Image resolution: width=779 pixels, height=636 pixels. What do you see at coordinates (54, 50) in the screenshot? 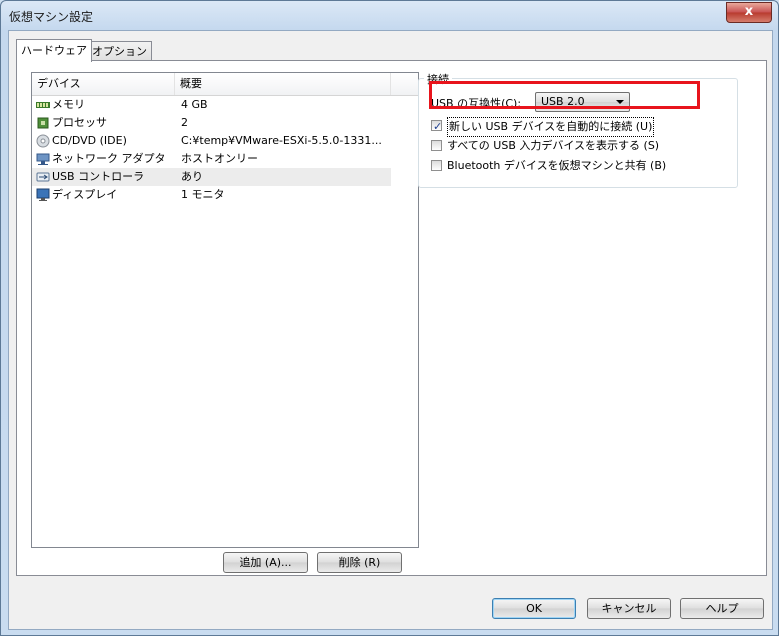
I see `tab-hardware: ハードウェア` at bounding box center [54, 50].